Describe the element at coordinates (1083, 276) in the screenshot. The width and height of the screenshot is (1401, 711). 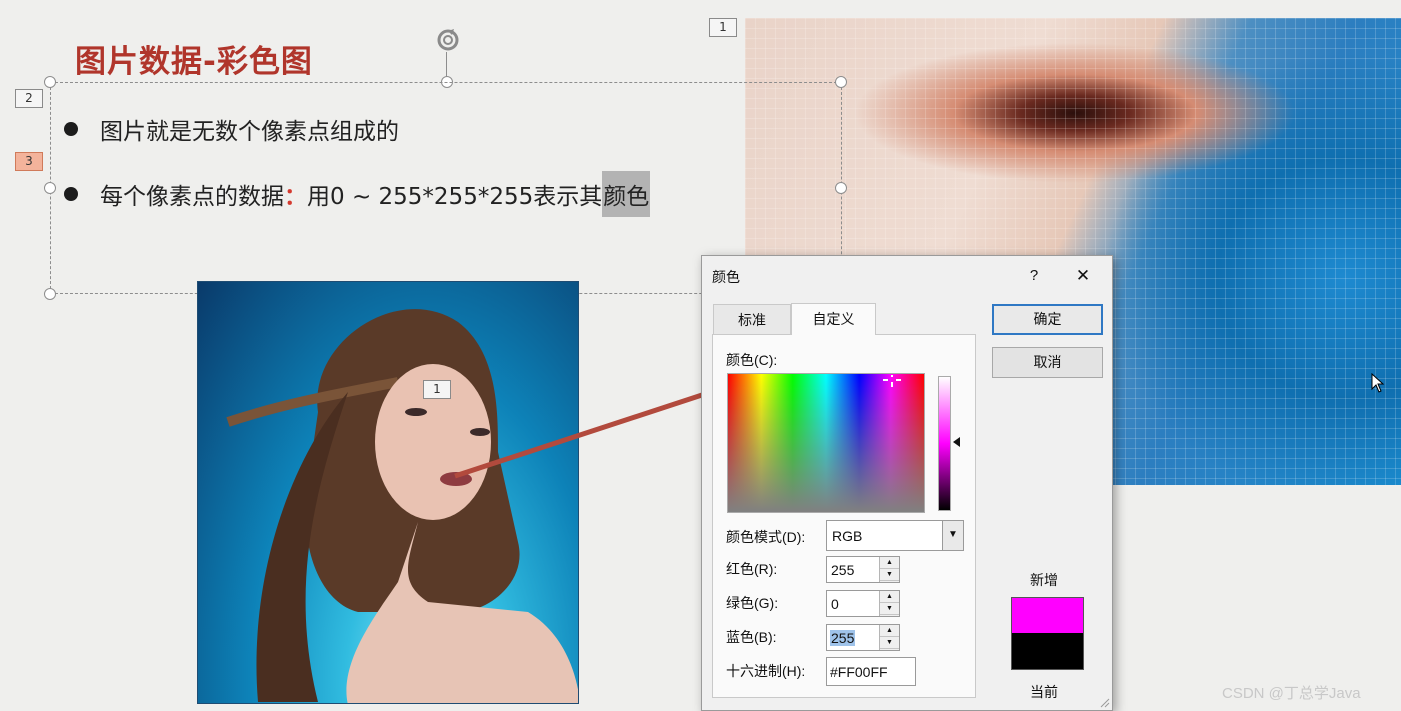
I see `close-button: ✕` at that location.